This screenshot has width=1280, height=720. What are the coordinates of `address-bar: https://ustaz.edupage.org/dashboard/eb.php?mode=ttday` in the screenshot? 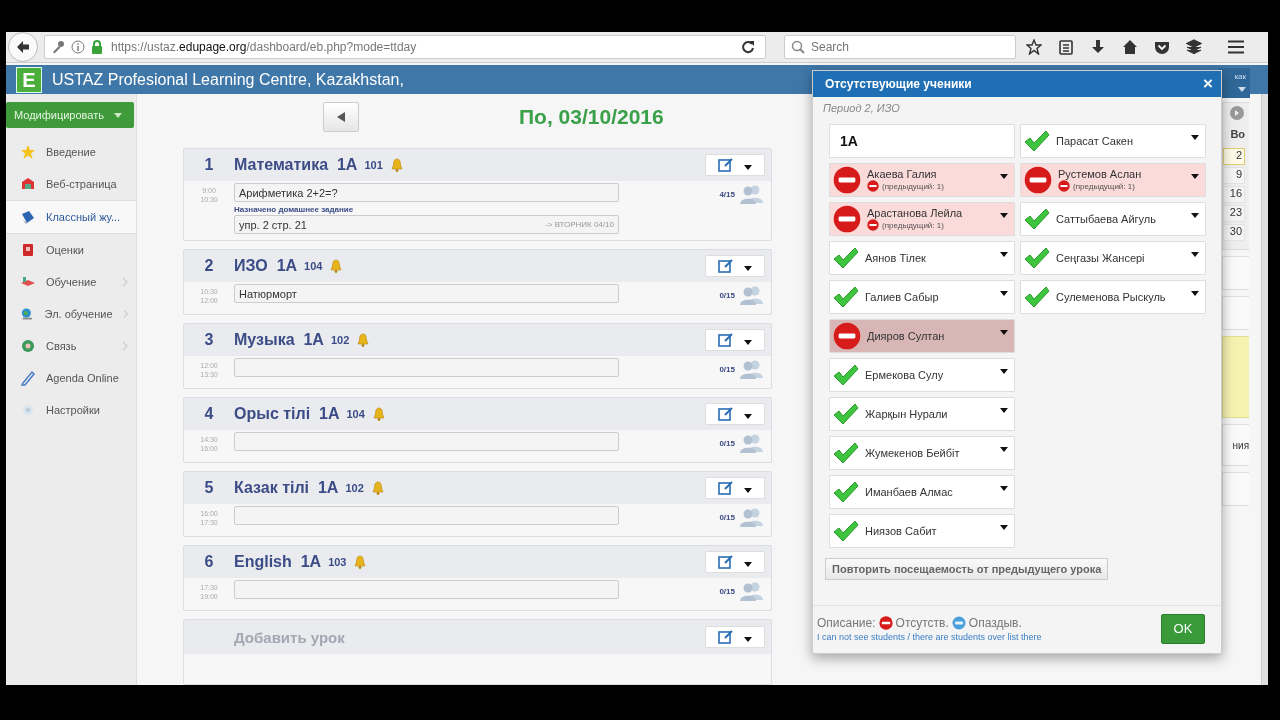 It's located at (405, 47).